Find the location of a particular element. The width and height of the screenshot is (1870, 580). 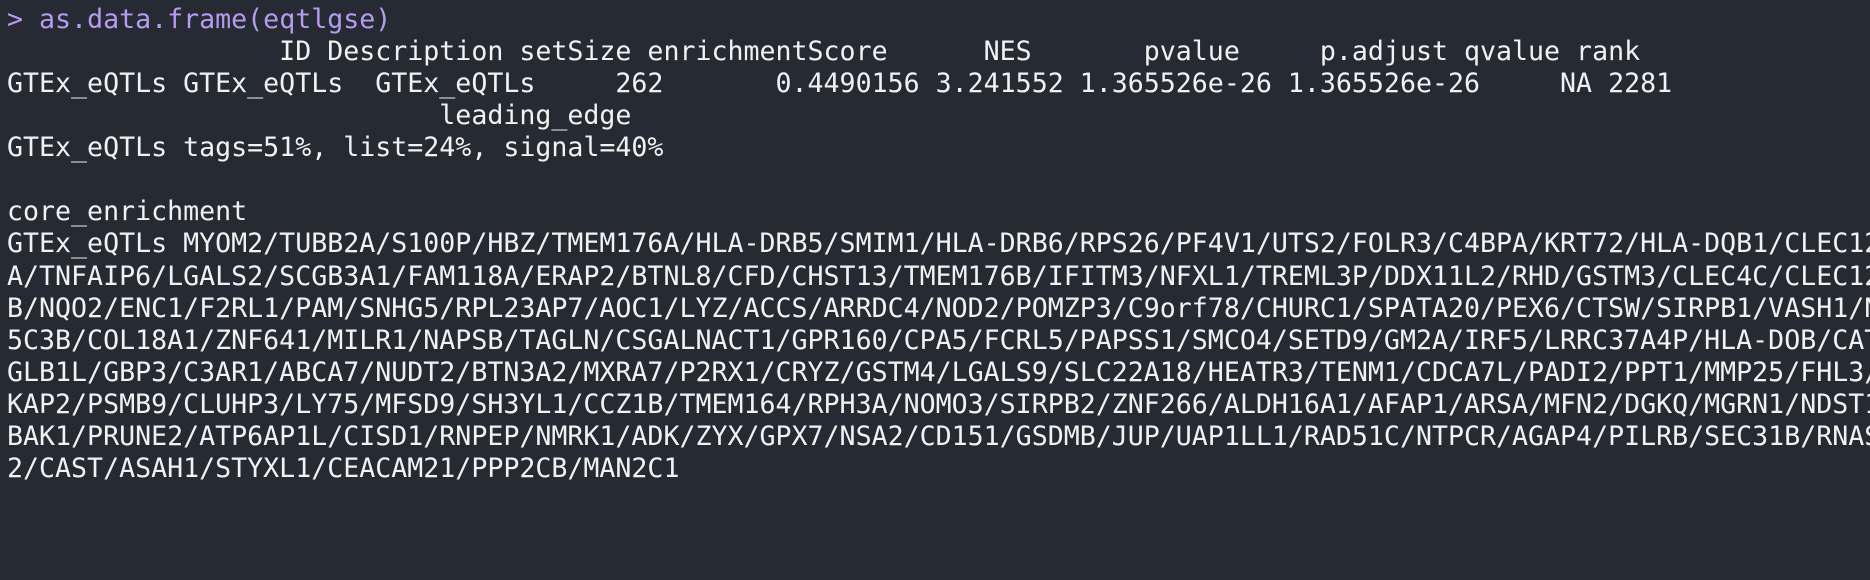

prompt-symbol: > is located at coordinates (15, 19).